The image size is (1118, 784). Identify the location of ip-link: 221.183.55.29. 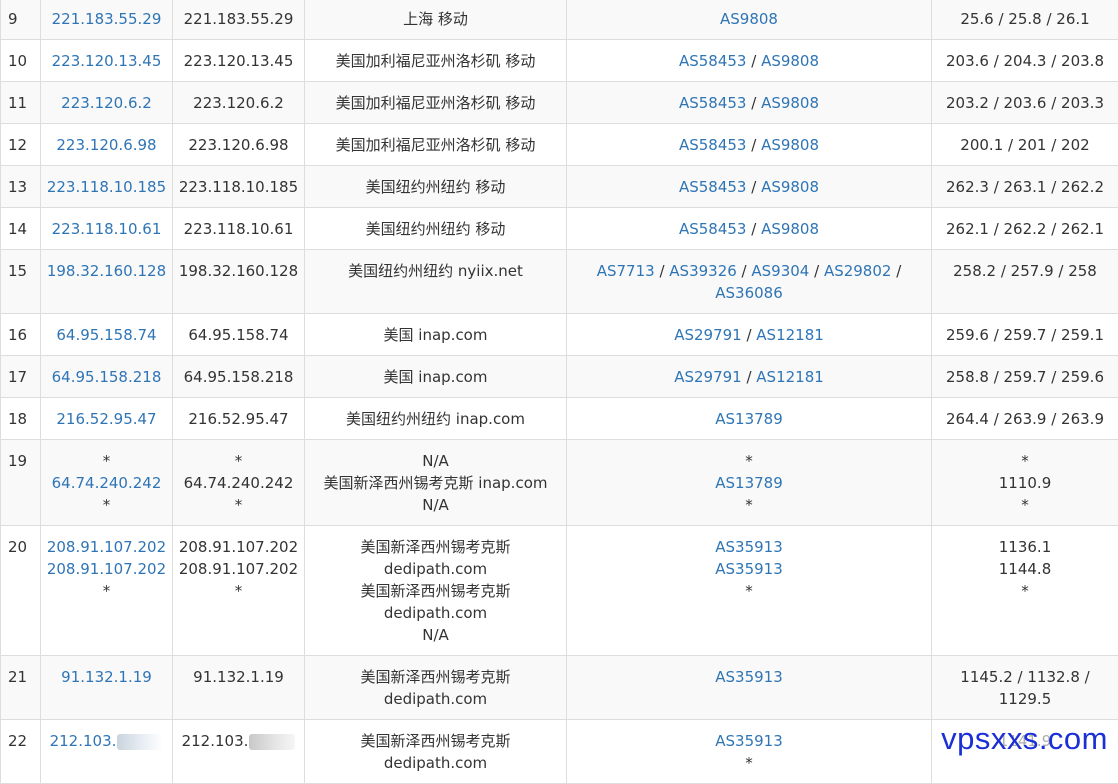
(106, 19).